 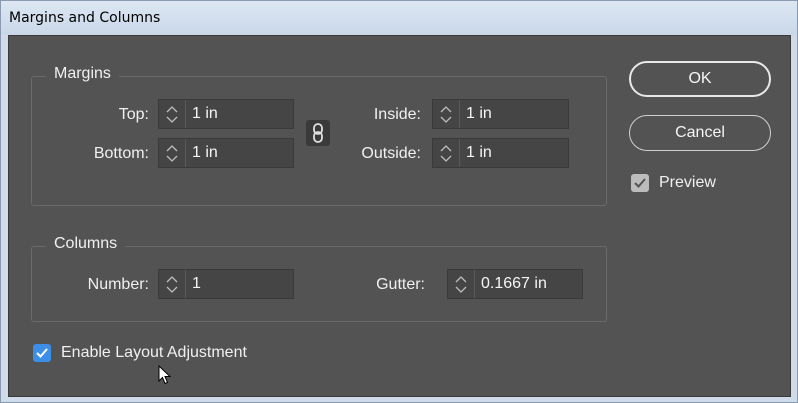 I want to click on preview-label: Preview, so click(x=687, y=182).